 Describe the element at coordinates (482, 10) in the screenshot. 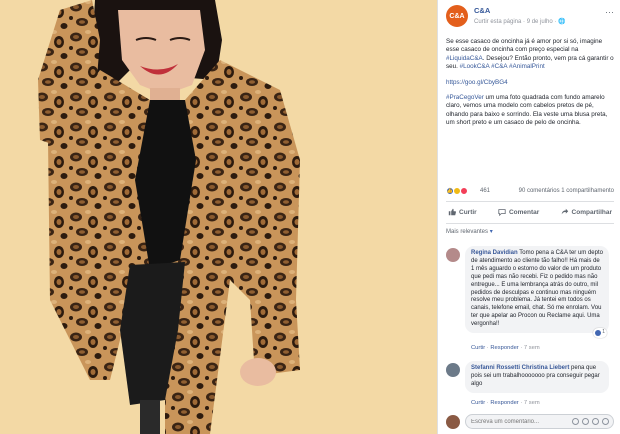

I see `page-name-link: C&A` at that location.